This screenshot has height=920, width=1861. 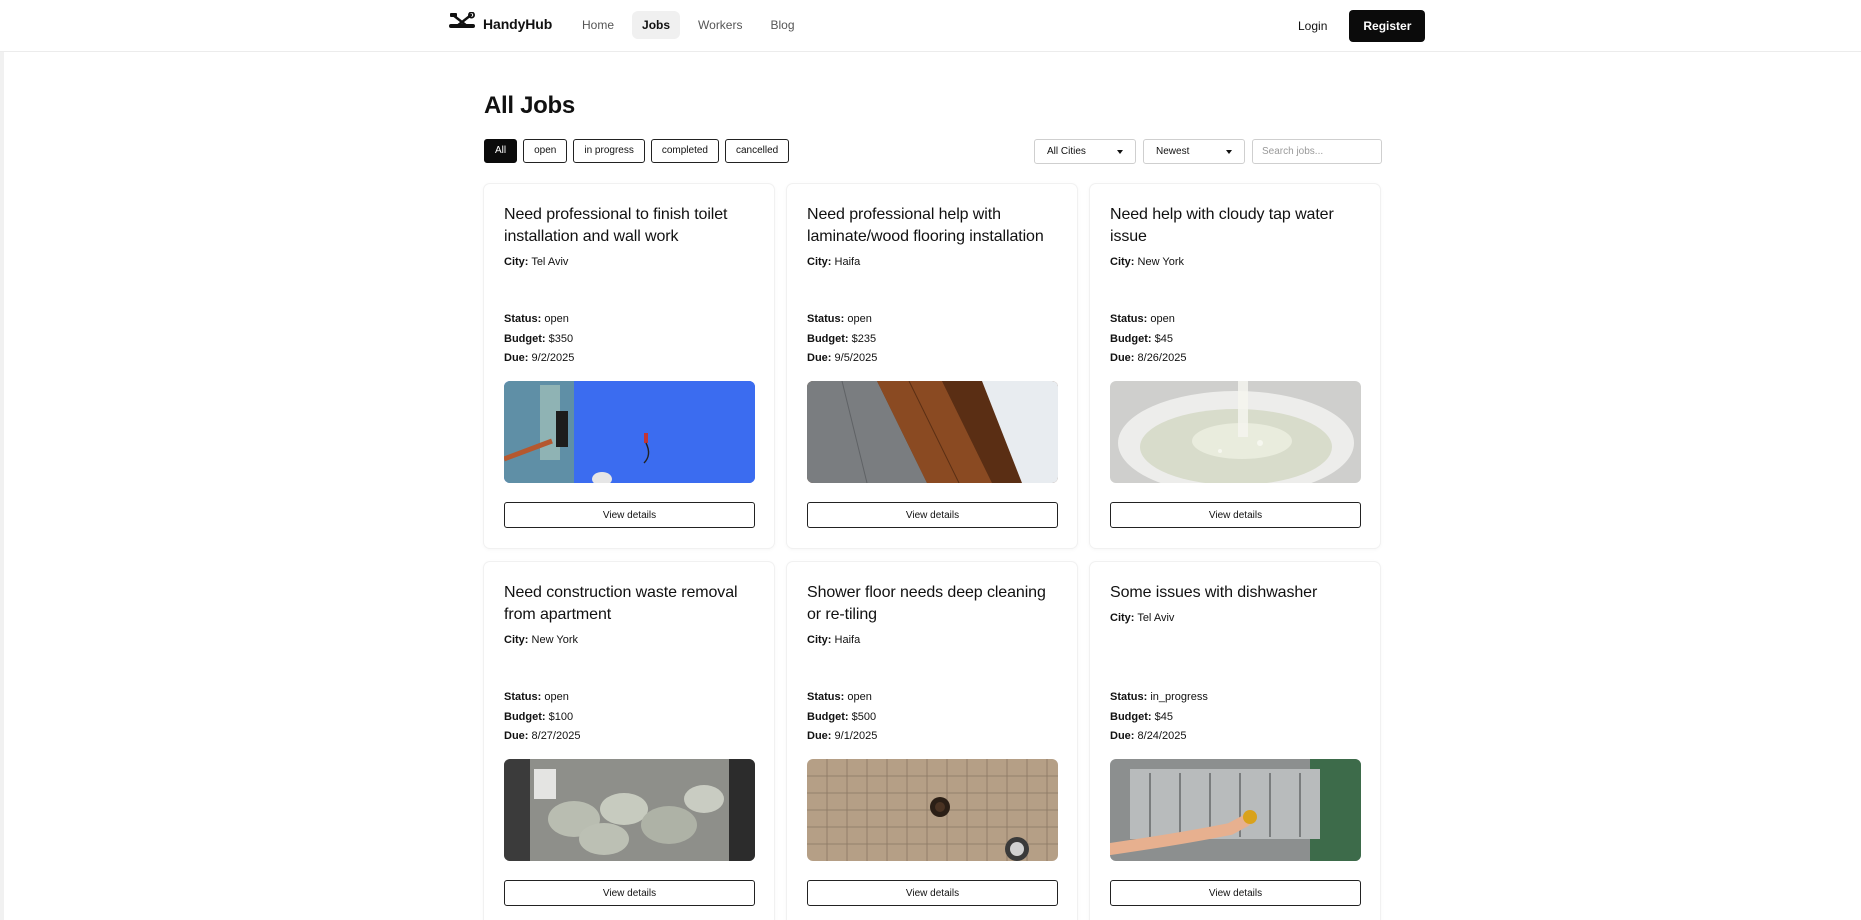 What do you see at coordinates (932, 810) in the screenshot?
I see `job-photo-dirty-shower-tiles` at bounding box center [932, 810].